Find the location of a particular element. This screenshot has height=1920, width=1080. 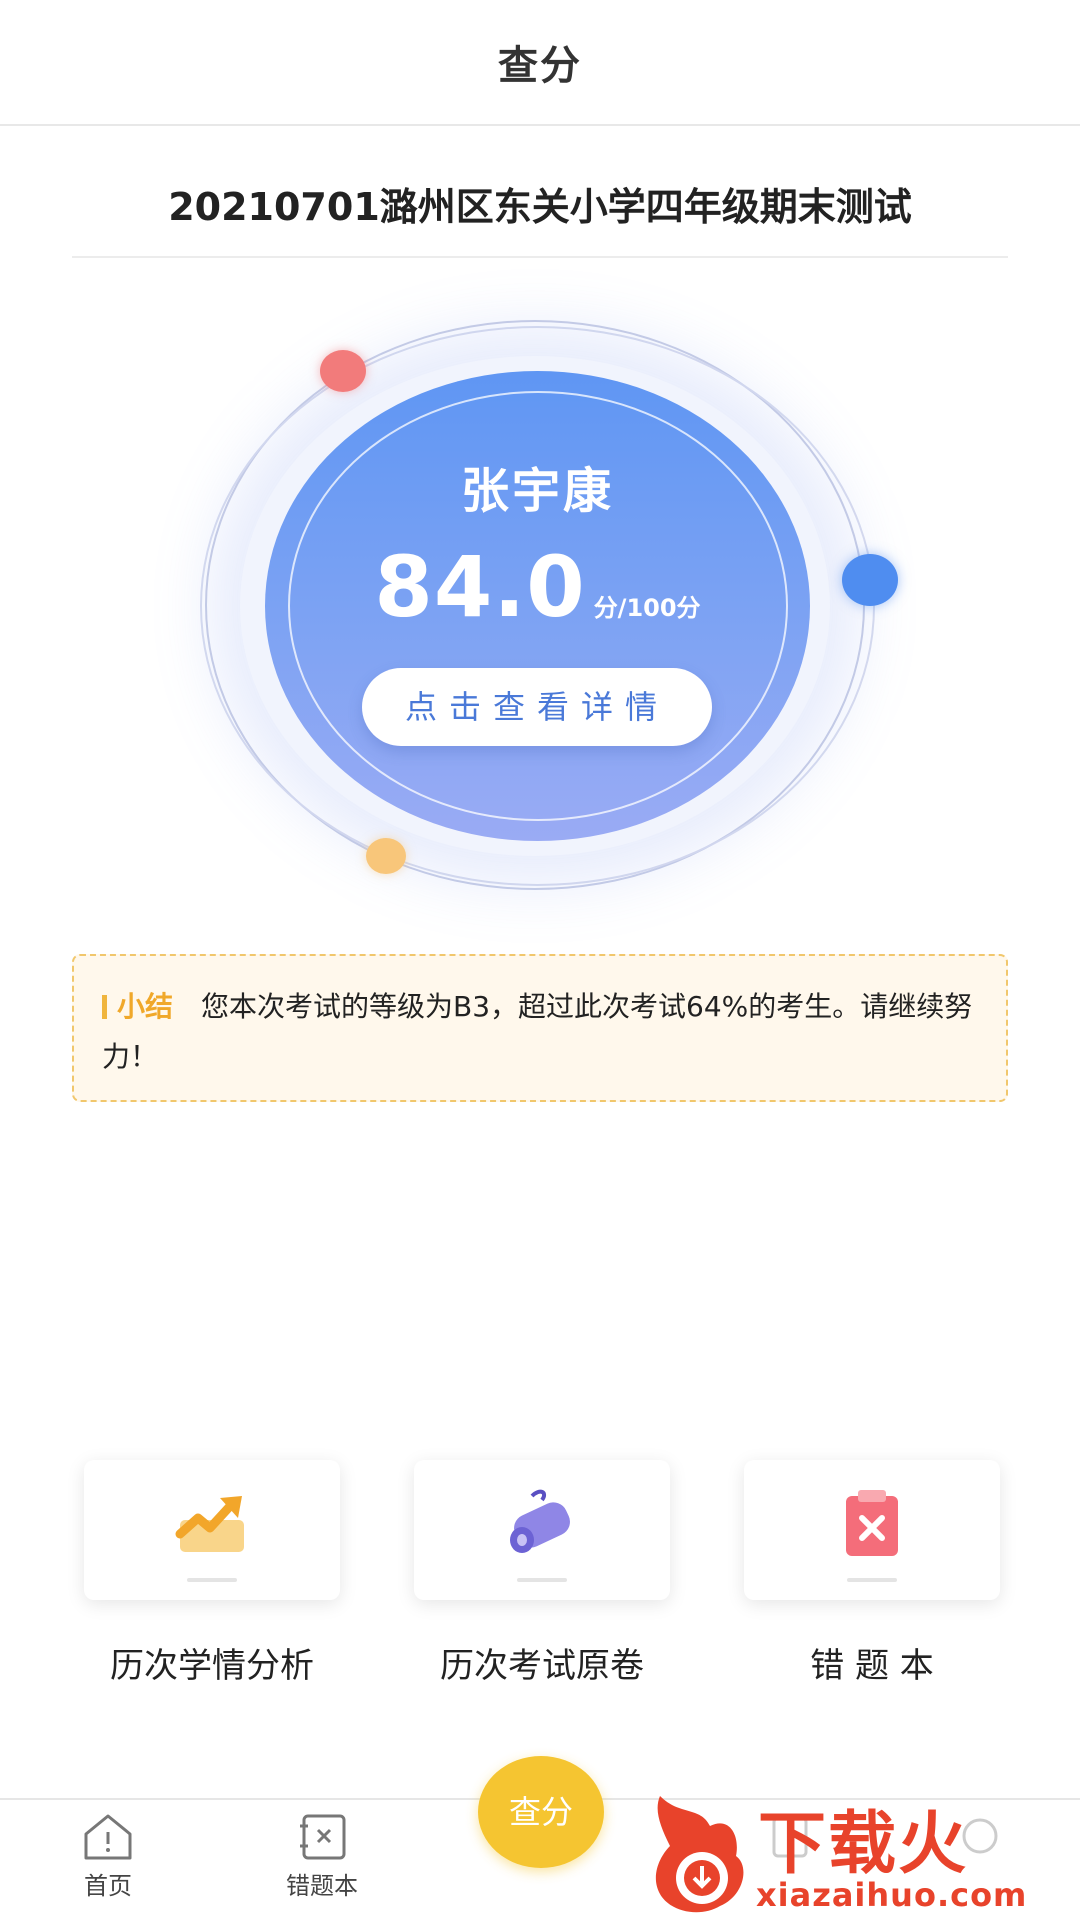

tab-label: 首页 is located at coordinates (108, 1886).